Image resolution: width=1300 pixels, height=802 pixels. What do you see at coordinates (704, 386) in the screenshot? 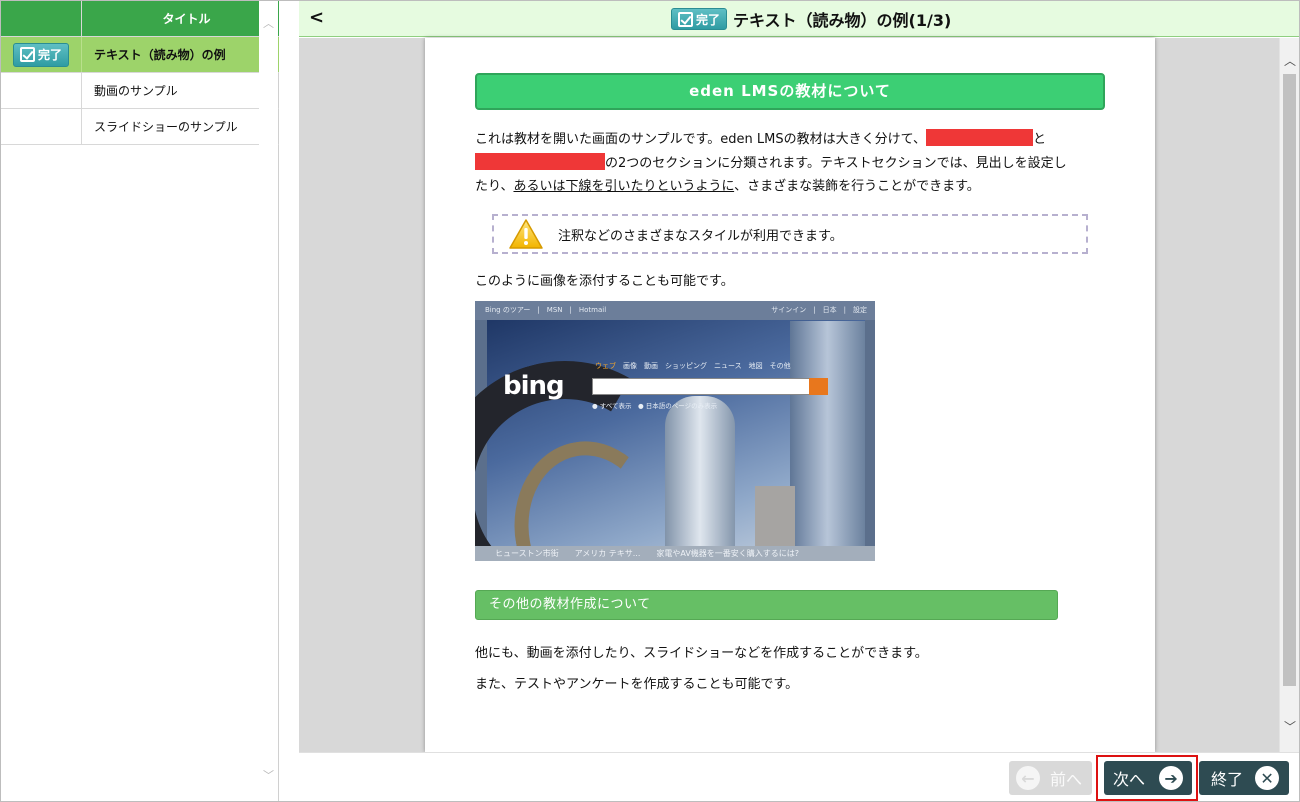
I see `image-search-box` at bounding box center [704, 386].